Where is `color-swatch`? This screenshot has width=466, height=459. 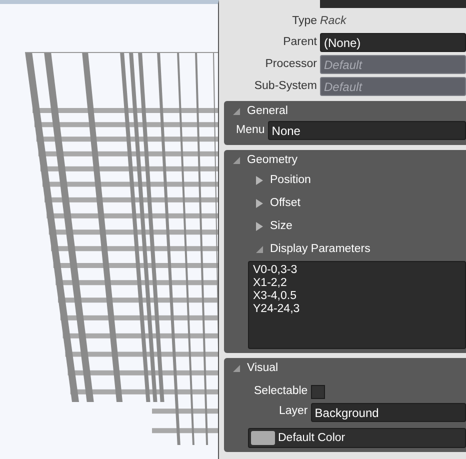
color-swatch is located at coordinates (263, 437).